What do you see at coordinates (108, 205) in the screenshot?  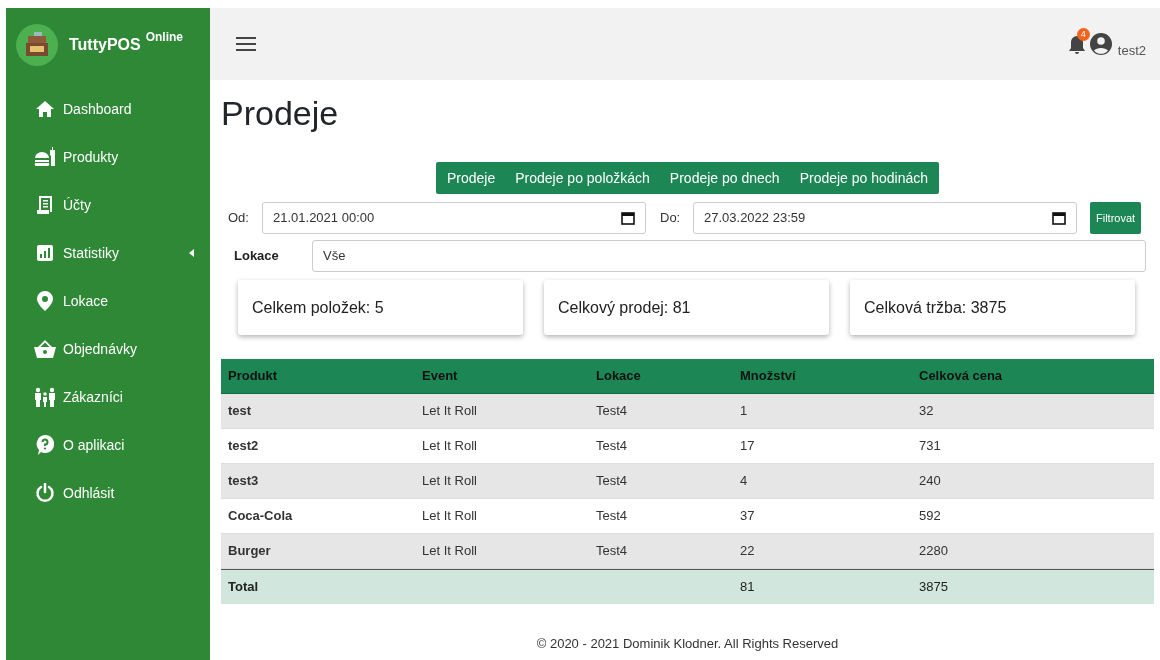 I see `sidebar-item: Účty` at bounding box center [108, 205].